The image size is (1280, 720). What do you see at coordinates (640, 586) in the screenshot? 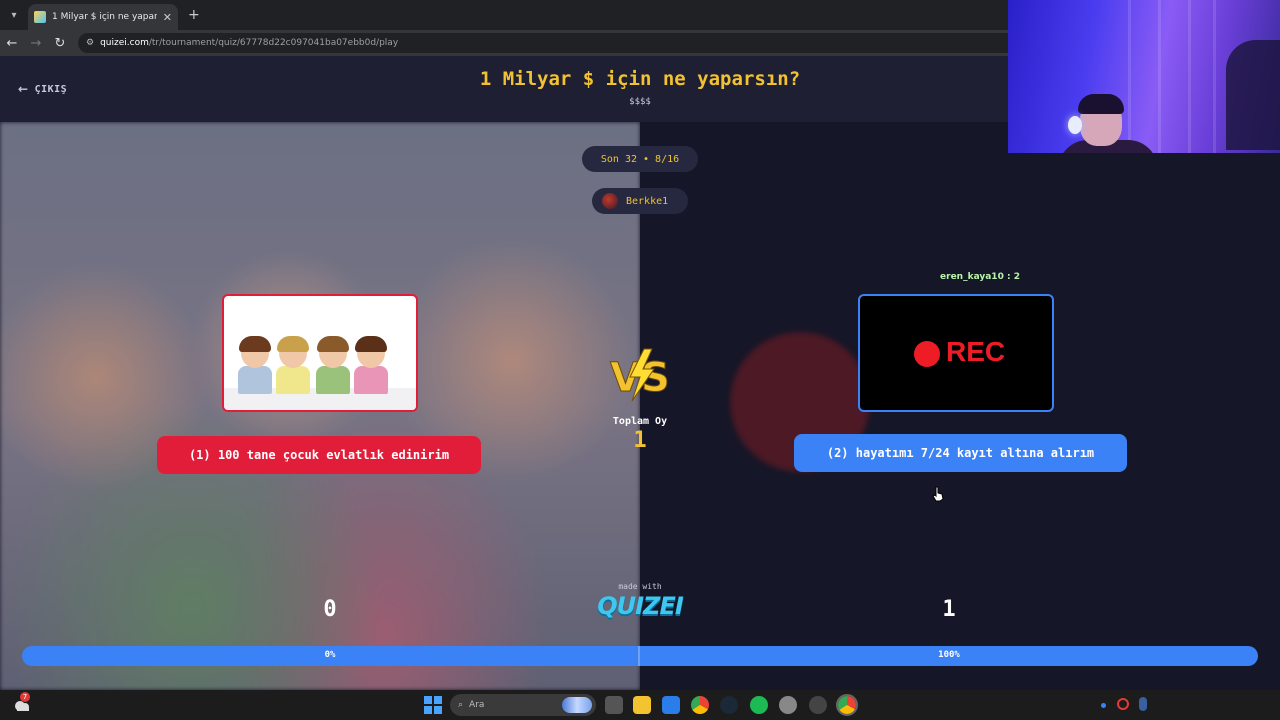
I see `made-with-label: made with` at bounding box center [640, 586].